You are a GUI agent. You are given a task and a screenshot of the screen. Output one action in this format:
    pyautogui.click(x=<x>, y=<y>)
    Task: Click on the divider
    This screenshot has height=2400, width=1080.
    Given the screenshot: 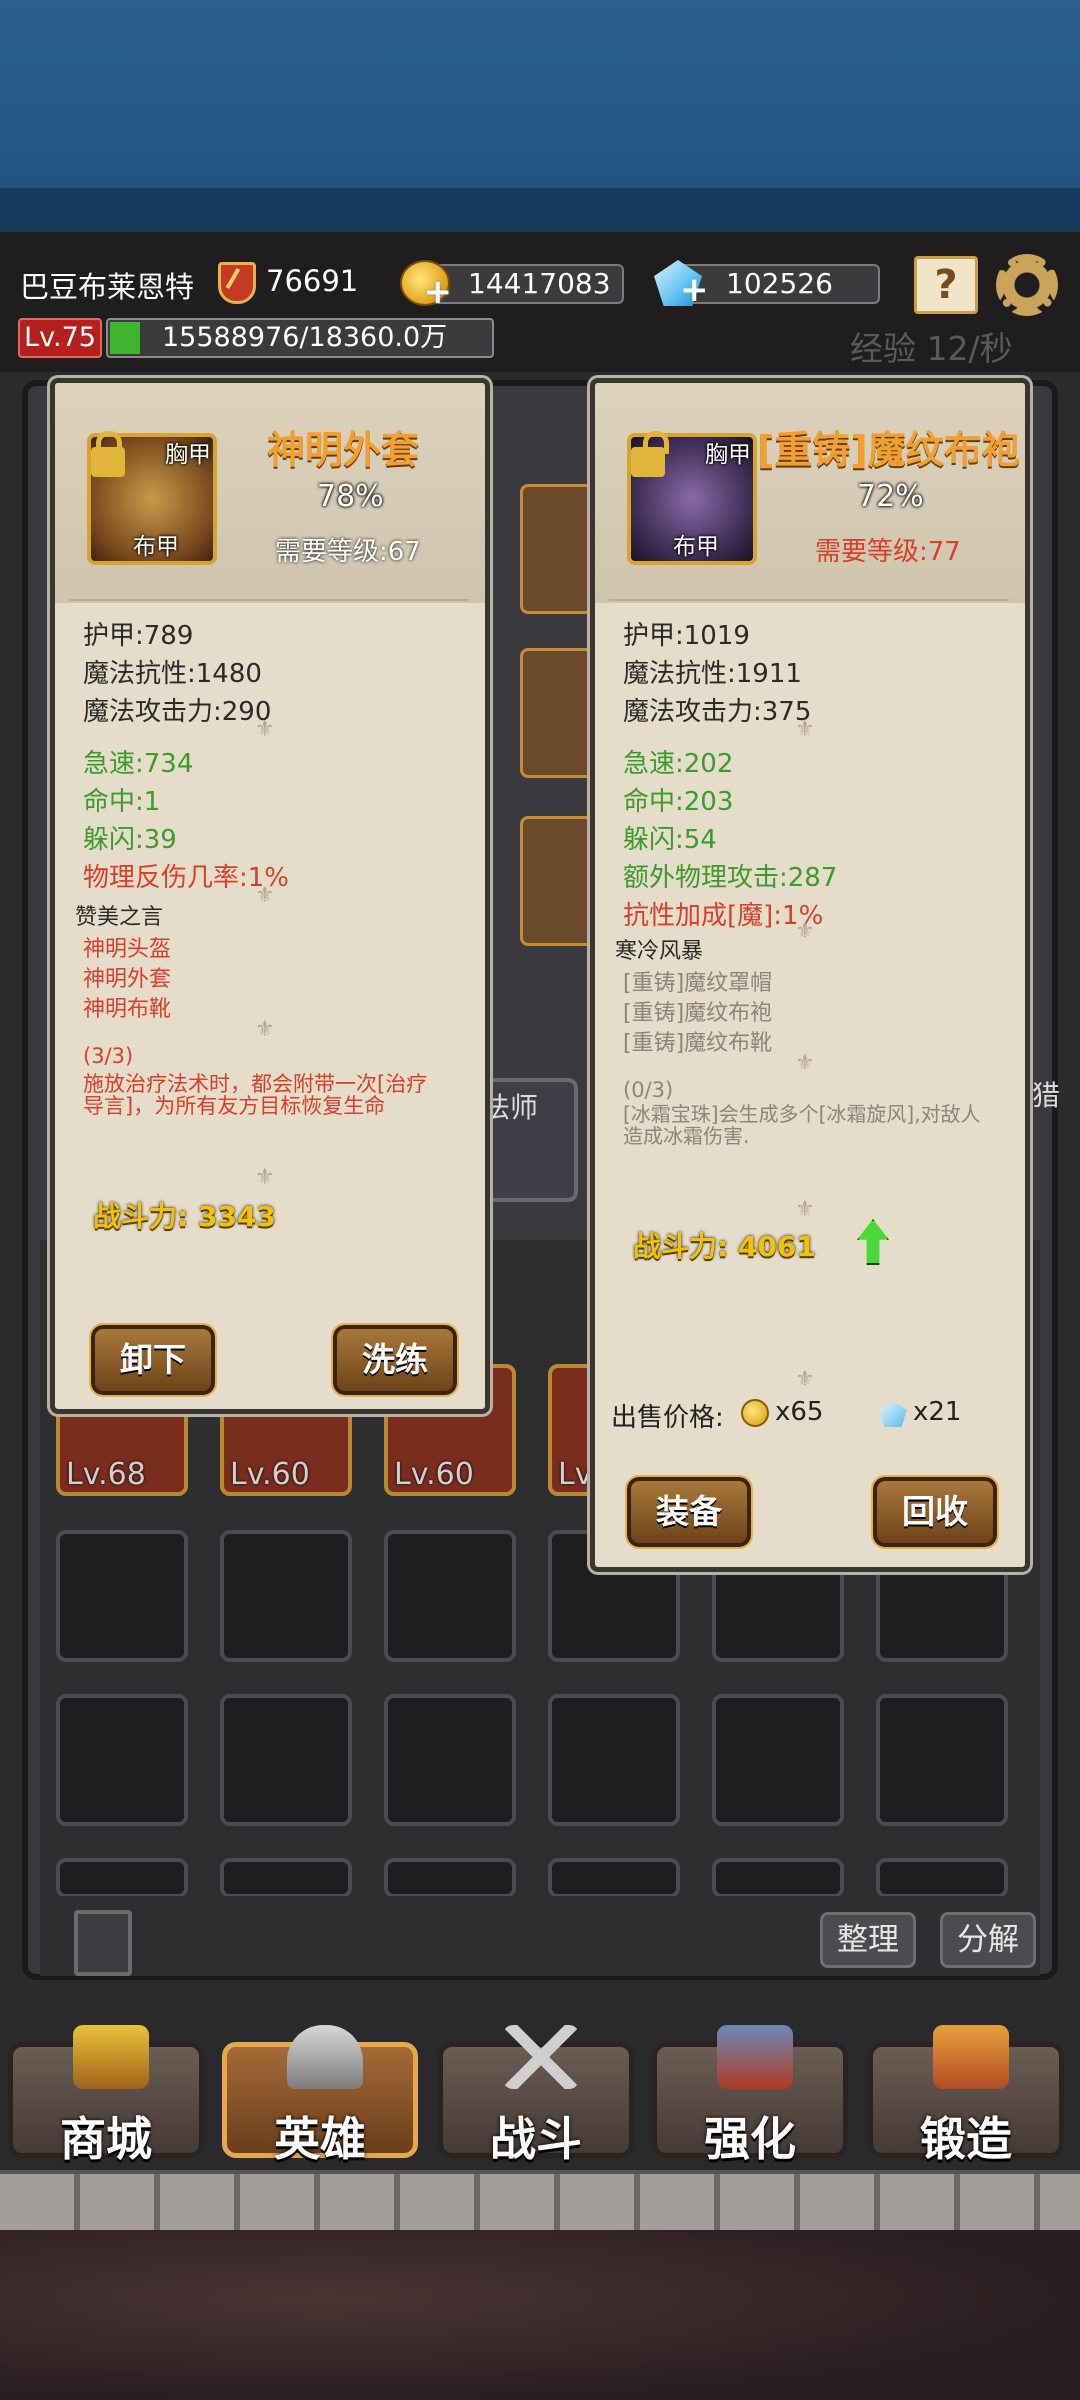 What is the action you would take?
    pyautogui.click(x=809, y=600)
    